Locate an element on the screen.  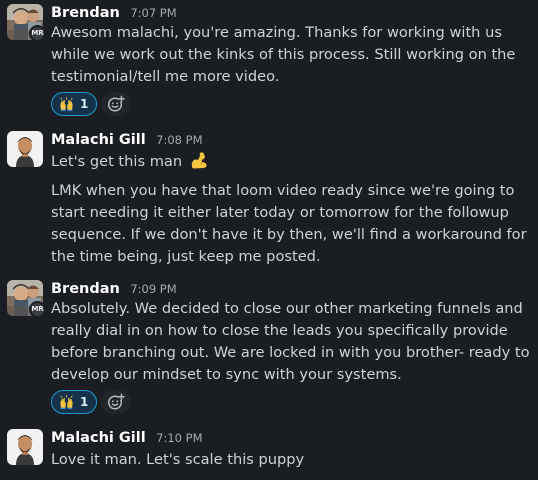
message-header: Brendan 7:09 PM is located at coordinates (114, 290).